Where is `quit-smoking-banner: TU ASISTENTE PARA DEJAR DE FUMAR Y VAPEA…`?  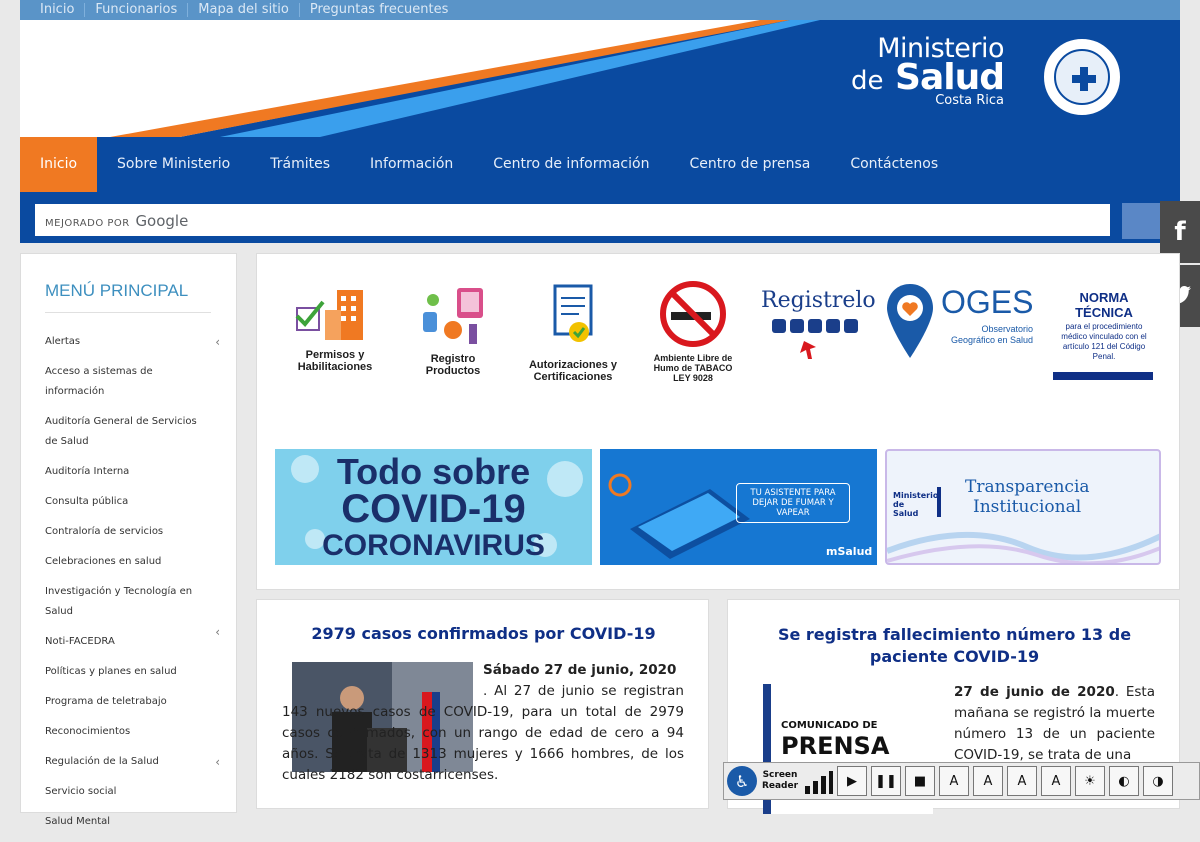 quit-smoking-banner: TU ASISTENTE PARA DEJAR DE FUMAR Y VAPEA… is located at coordinates (738, 507).